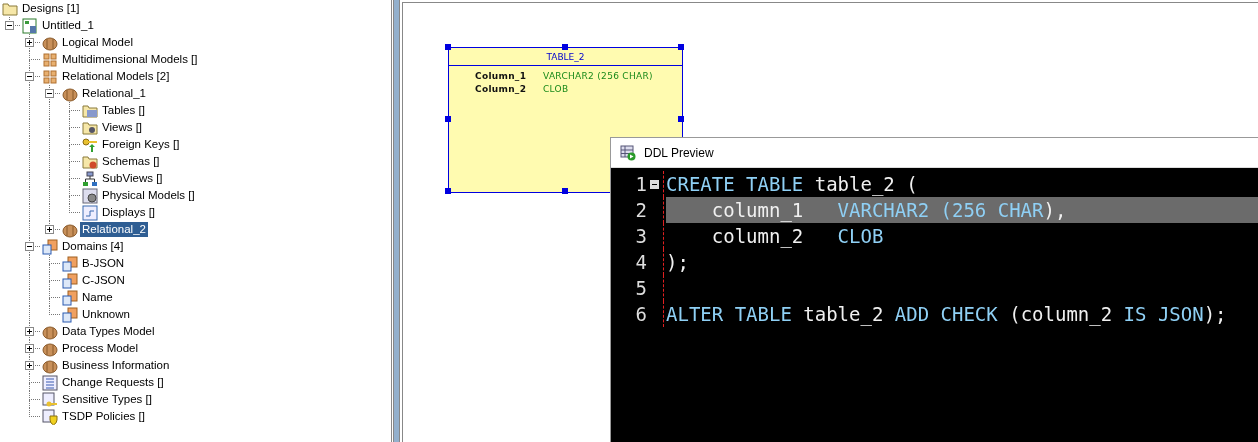 This screenshot has height=442, width=1258. I want to click on view-folder-icon, so click(90, 127).